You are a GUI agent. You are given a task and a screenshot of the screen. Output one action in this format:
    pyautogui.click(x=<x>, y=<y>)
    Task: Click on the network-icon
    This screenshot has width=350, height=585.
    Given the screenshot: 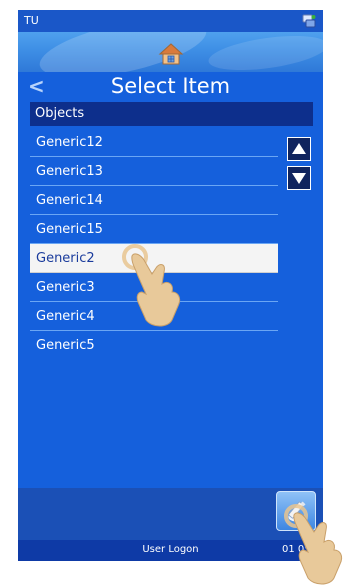 What is the action you would take?
    pyautogui.click(x=309, y=21)
    